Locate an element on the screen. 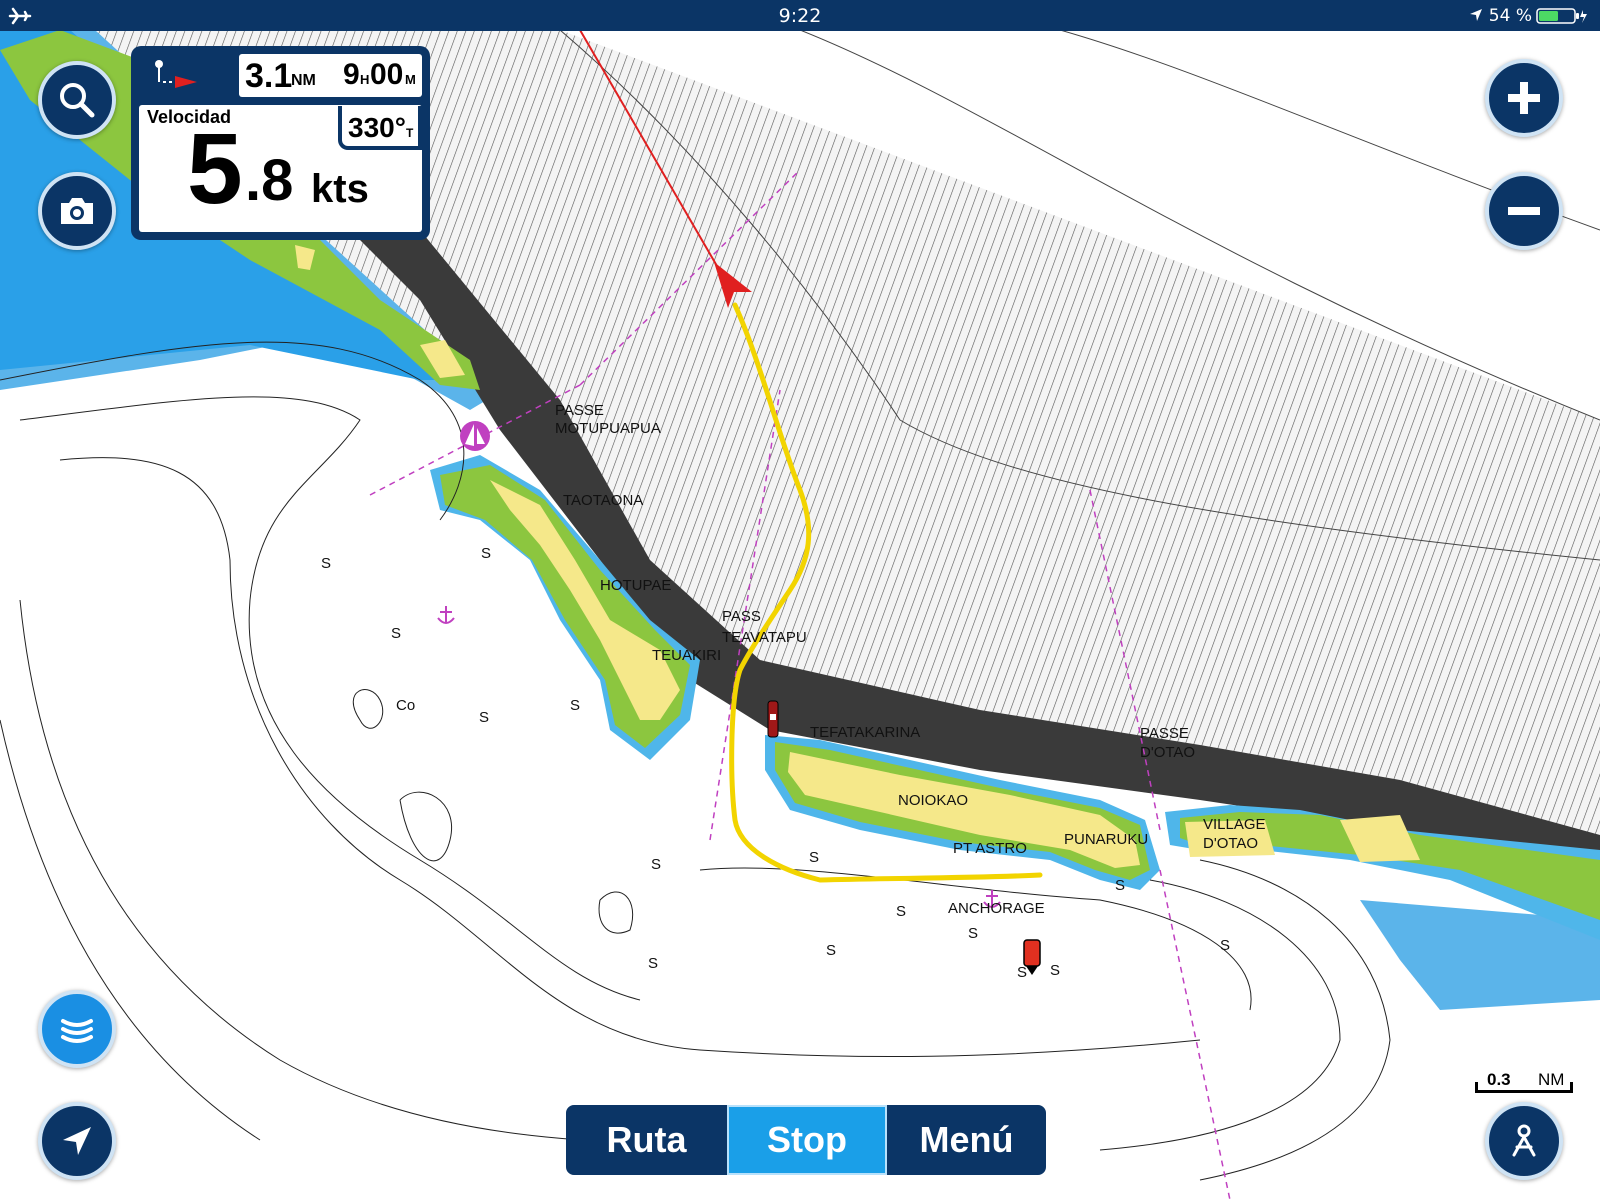 This screenshot has height=1200, width=1600. map-label: VILLAGE is located at coordinates (1234, 824).